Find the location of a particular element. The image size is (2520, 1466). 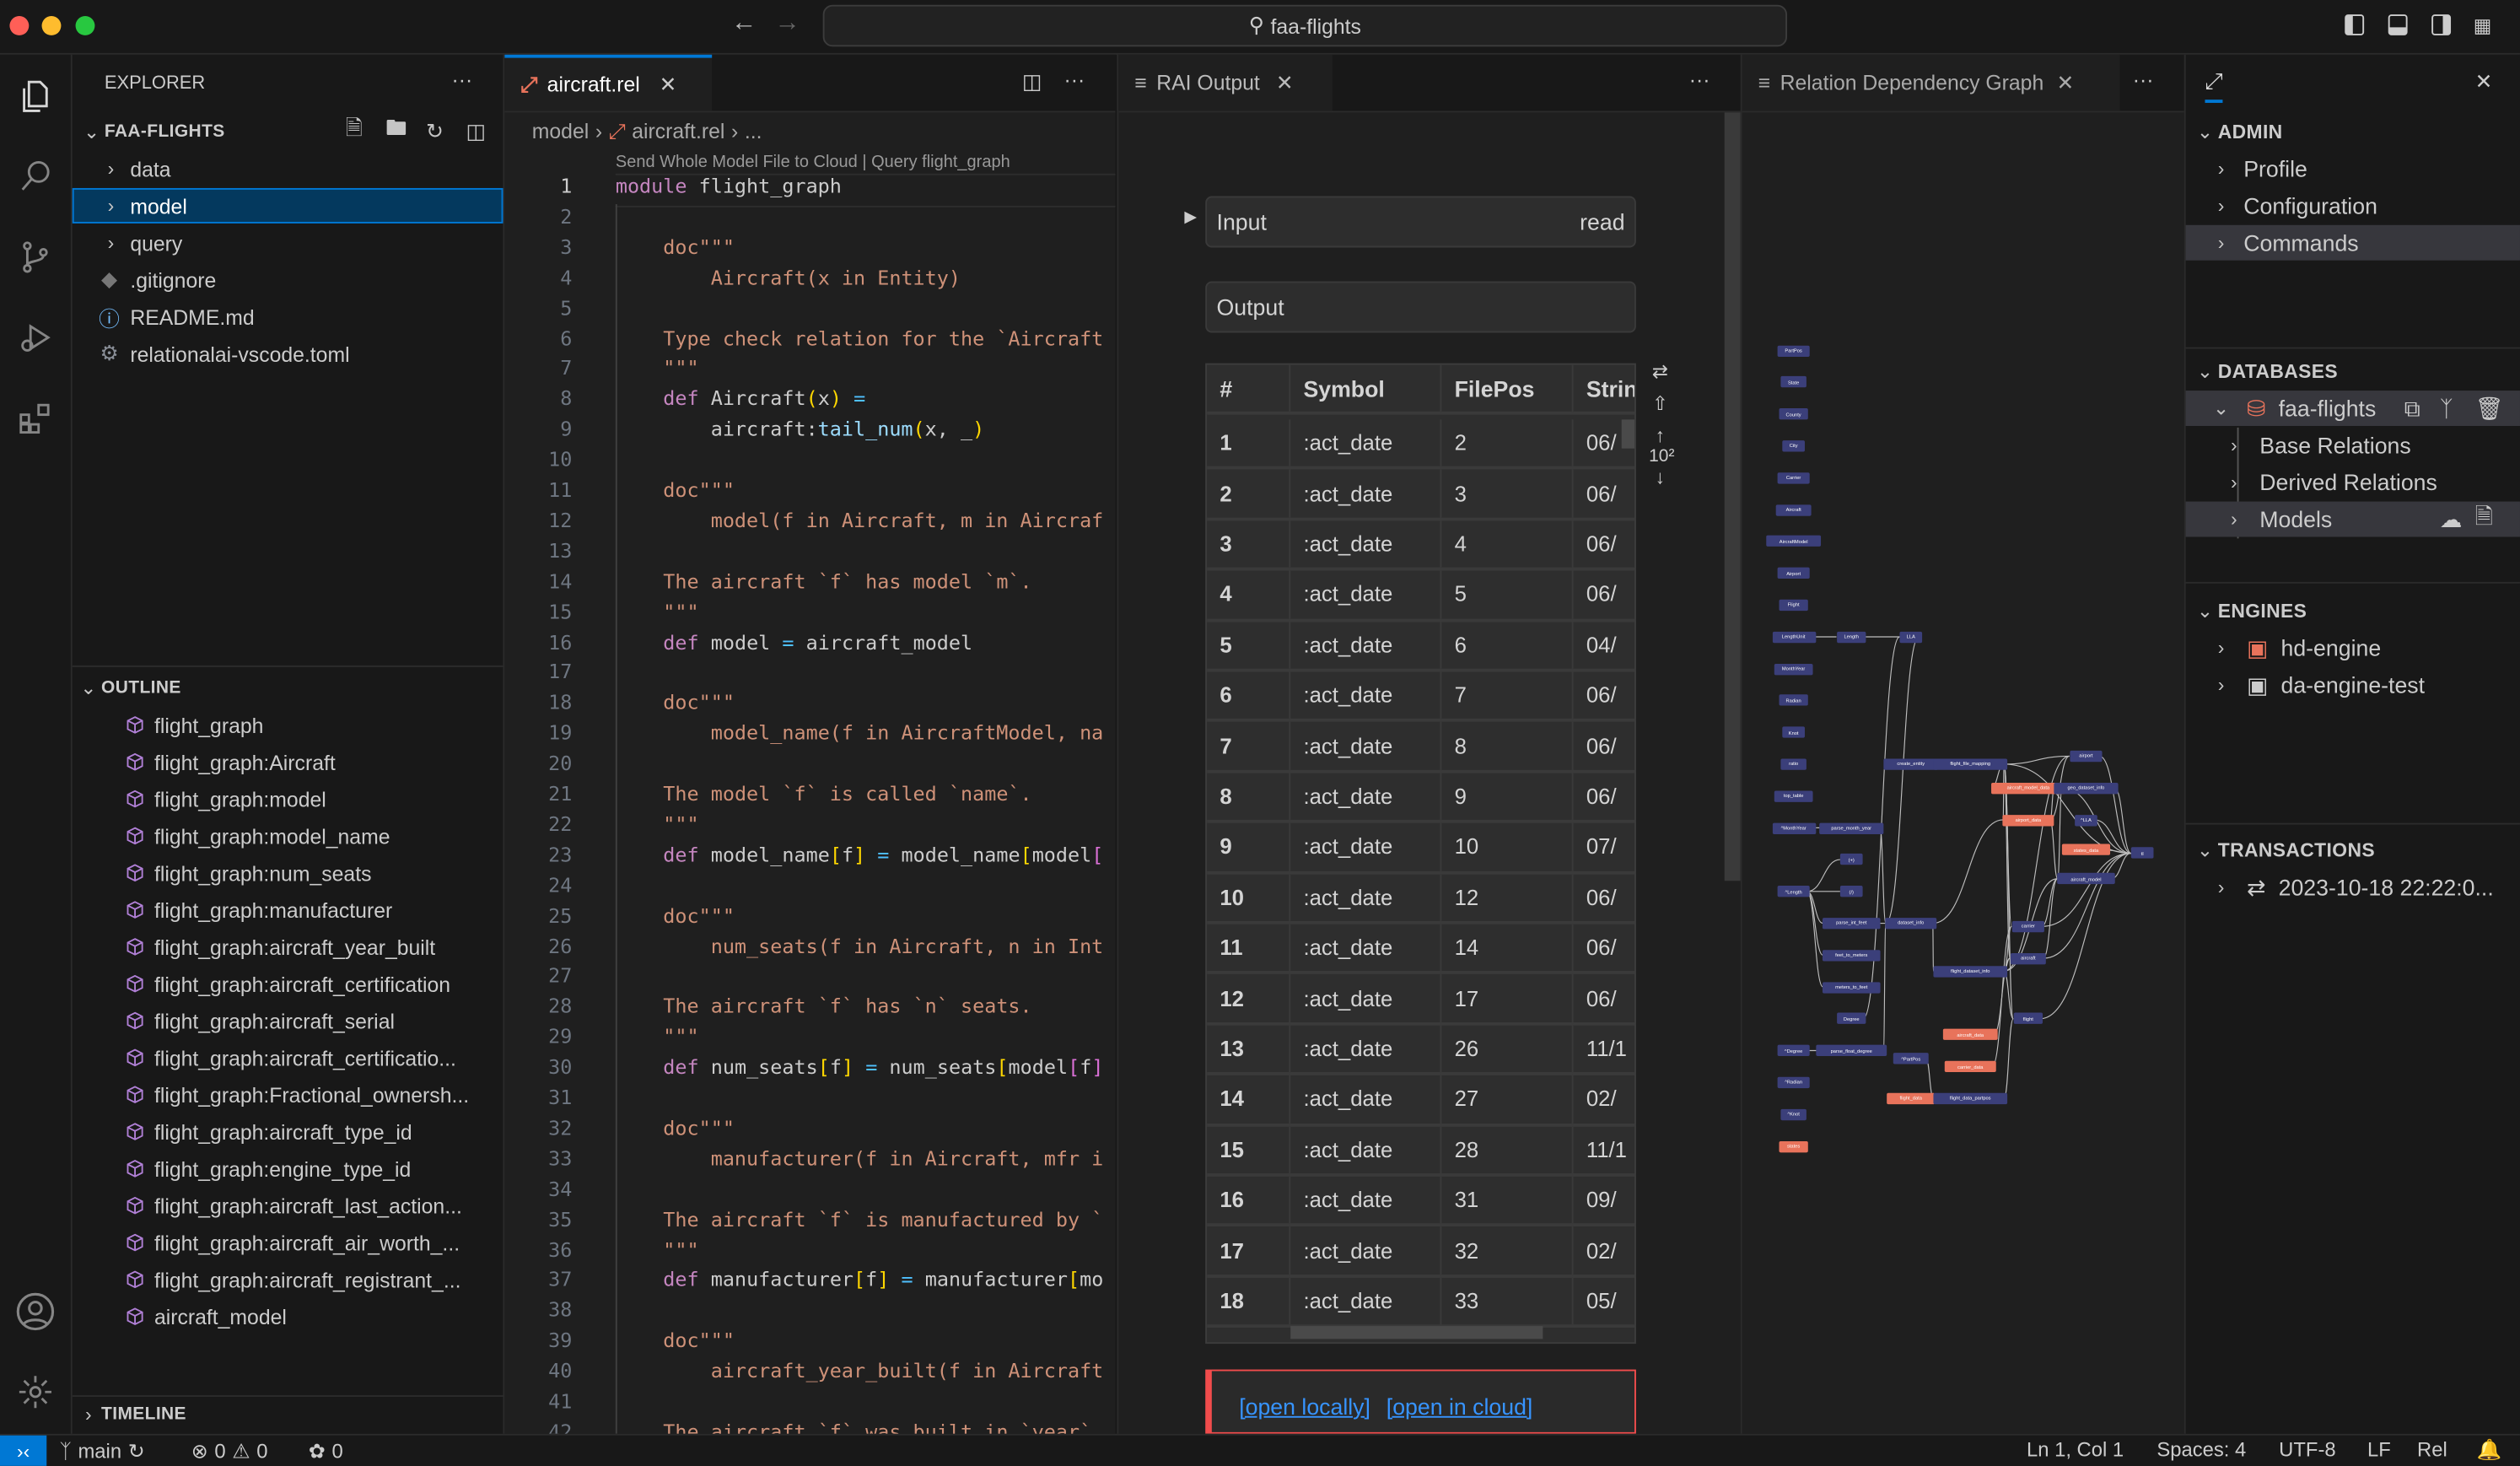

outline-item: flight_graph:engine_type_id is located at coordinates (288, 1169).